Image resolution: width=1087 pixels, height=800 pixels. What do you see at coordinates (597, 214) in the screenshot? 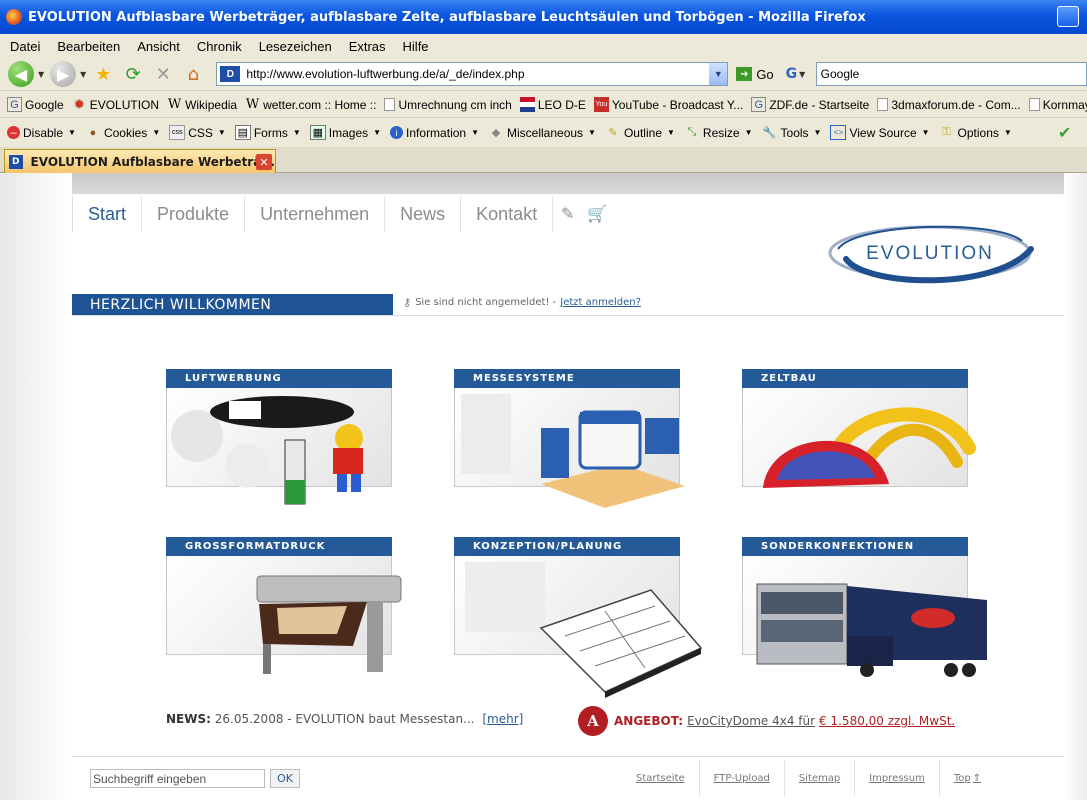
I see `shopping-cart-icon: 🛒` at bounding box center [597, 214].